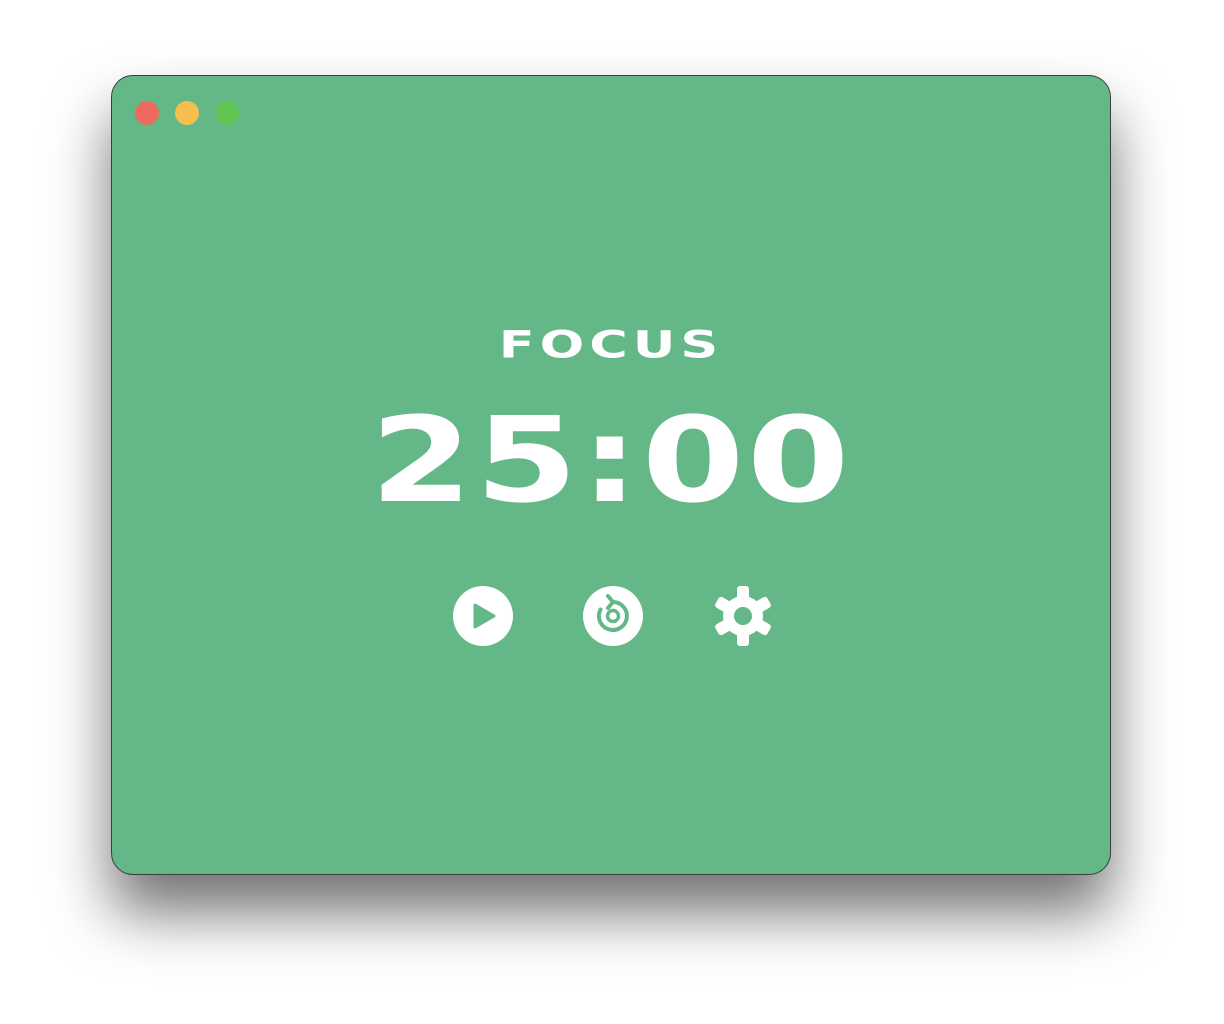  What do you see at coordinates (147, 113) in the screenshot?
I see `close-button` at bounding box center [147, 113].